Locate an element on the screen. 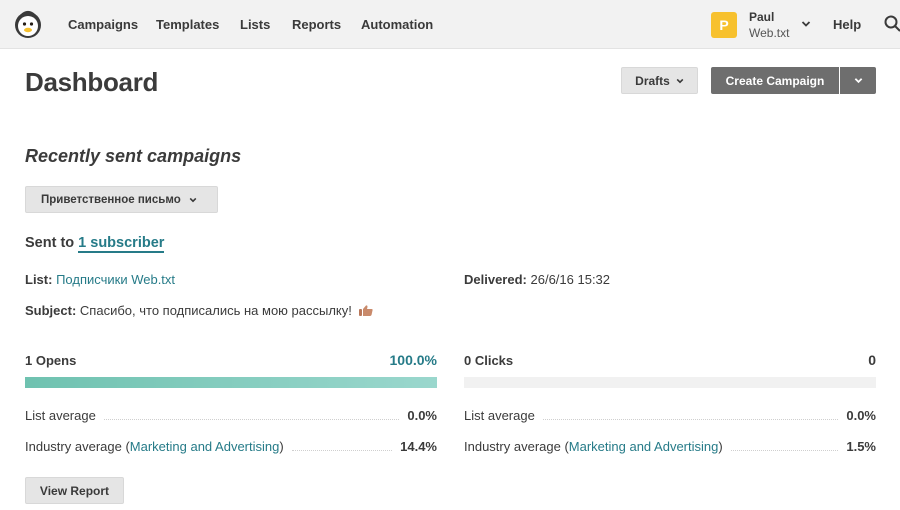 The height and width of the screenshot is (510, 900). create-campaign-menu-button is located at coordinates (858, 80).